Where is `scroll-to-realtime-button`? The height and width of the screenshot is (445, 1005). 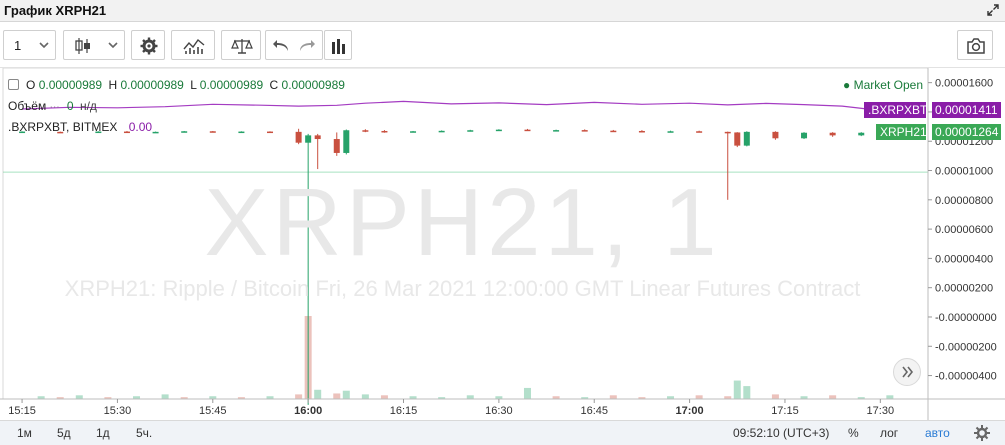 scroll-to-realtime-button is located at coordinates (907, 372).